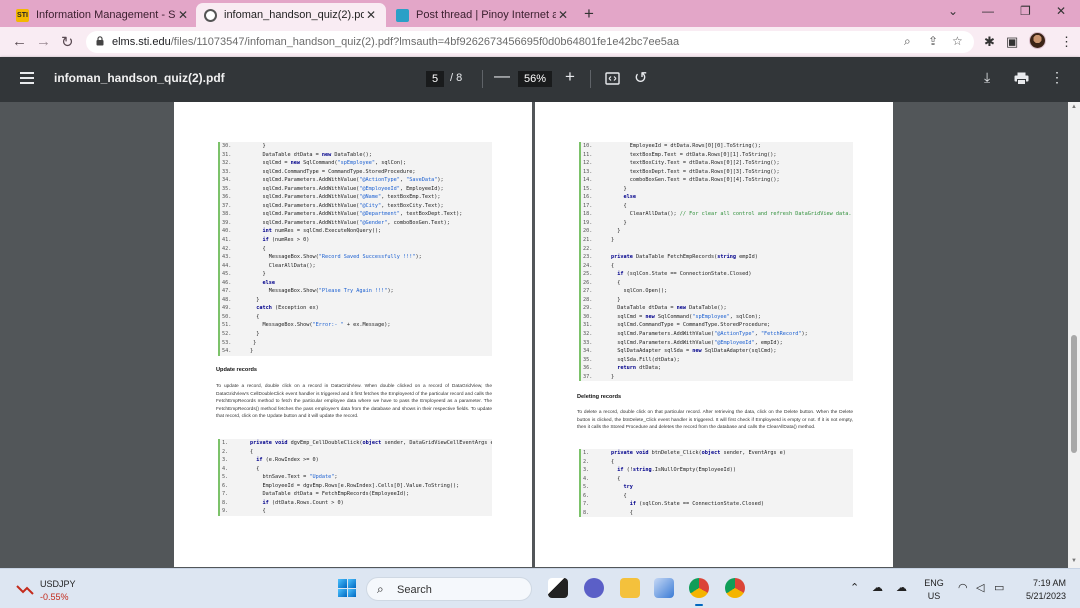 The height and width of the screenshot is (608, 1080). Describe the element at coordinates (225, 477) in the screenshot. I see `line-number: 5.` at that location.